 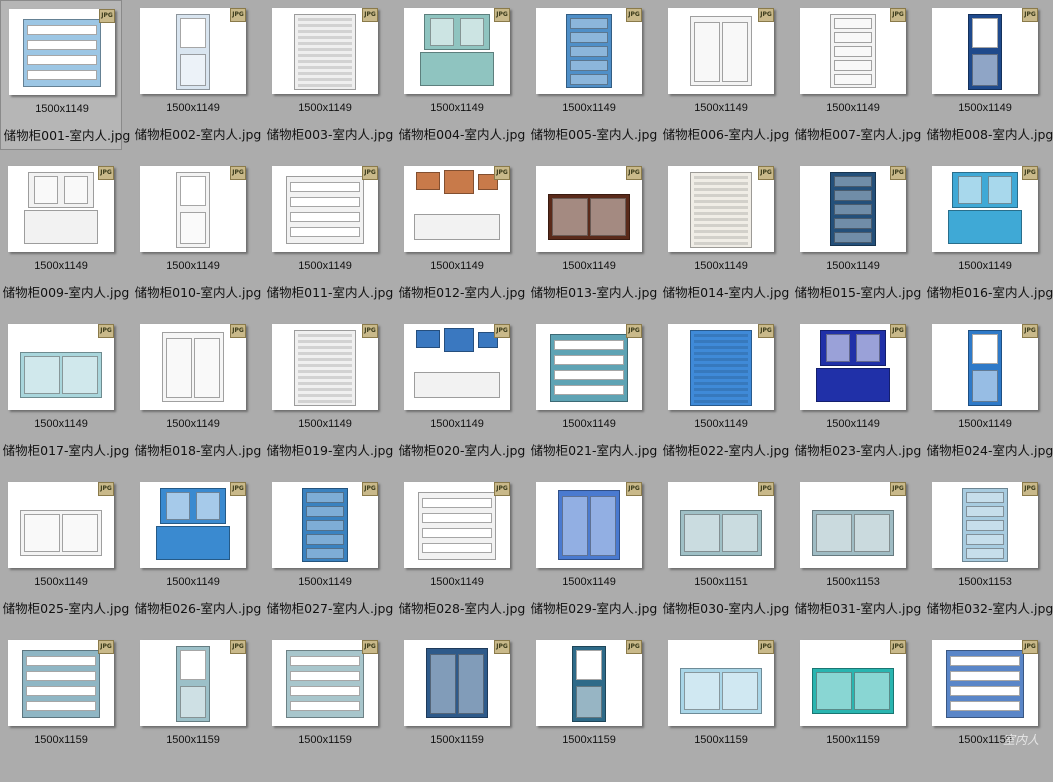 I want to click on file-name: 储物柜025-室内人.jpg, so click(x=66, y=607).